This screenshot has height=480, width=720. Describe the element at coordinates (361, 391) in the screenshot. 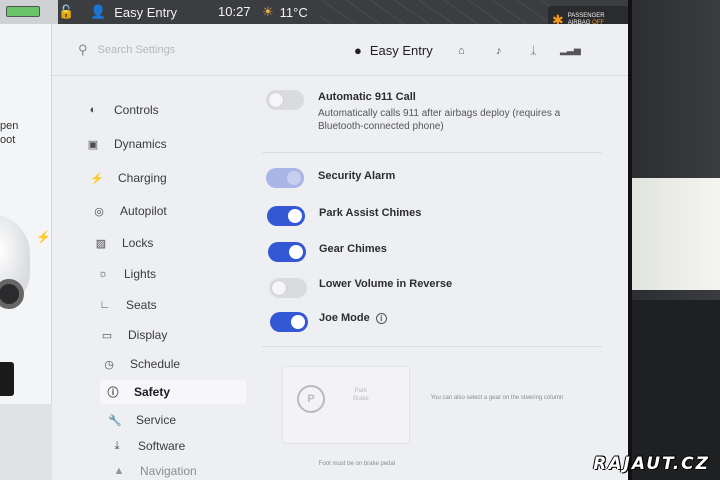

I see `park-brake-title-line1: Park` at that location.